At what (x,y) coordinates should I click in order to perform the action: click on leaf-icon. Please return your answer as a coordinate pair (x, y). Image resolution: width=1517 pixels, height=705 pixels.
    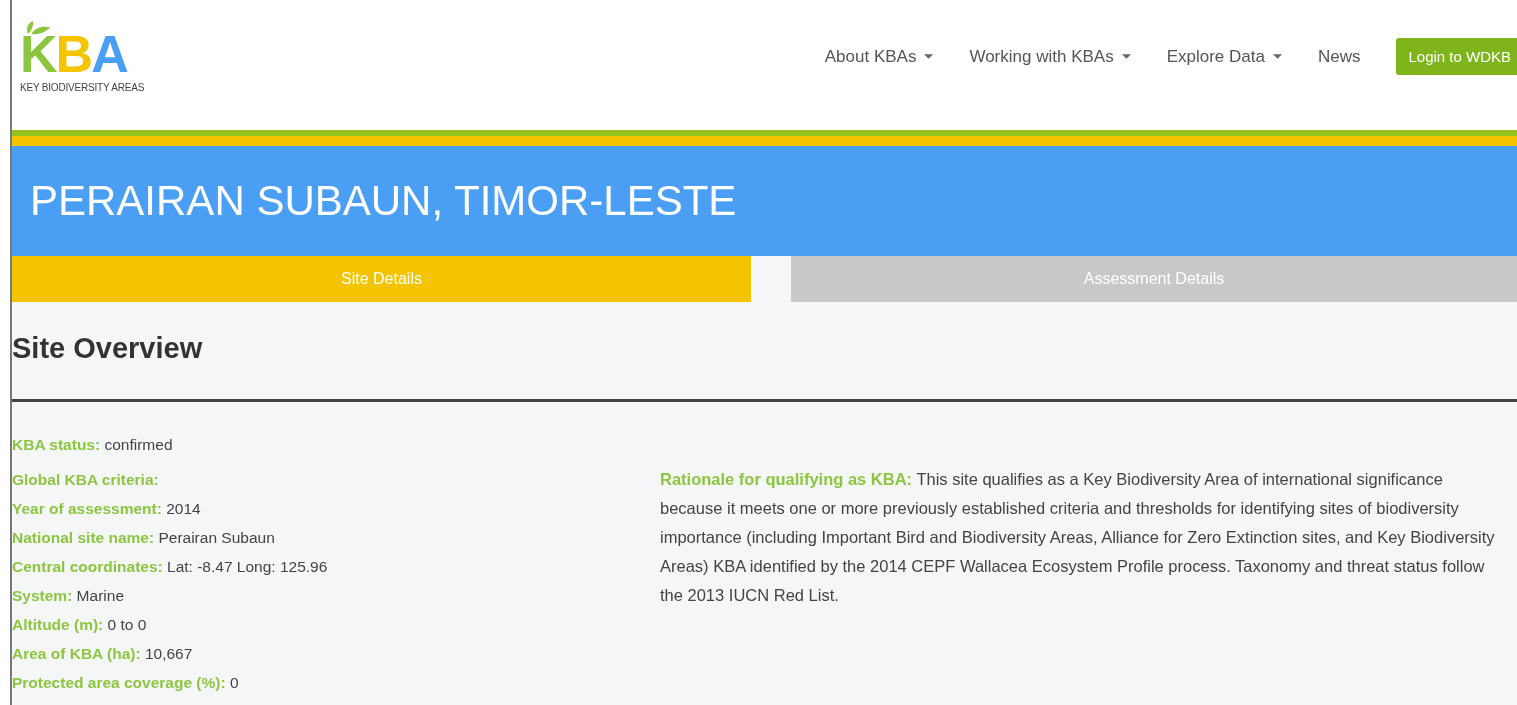
    Looking at the image, I should click on (38, 27).